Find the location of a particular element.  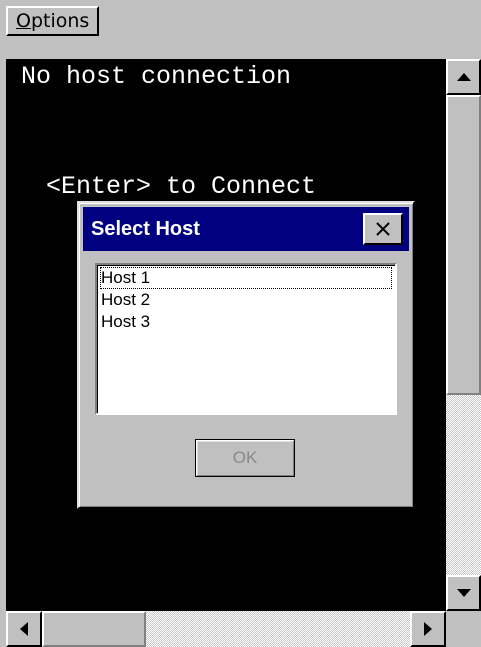

close-button is located at coordinates (383, 229).